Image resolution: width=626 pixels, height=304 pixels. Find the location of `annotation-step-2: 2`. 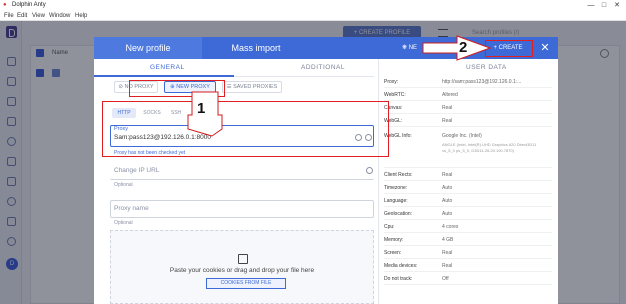

annotation-step-2: 2 is located at coordinates (463, 47).